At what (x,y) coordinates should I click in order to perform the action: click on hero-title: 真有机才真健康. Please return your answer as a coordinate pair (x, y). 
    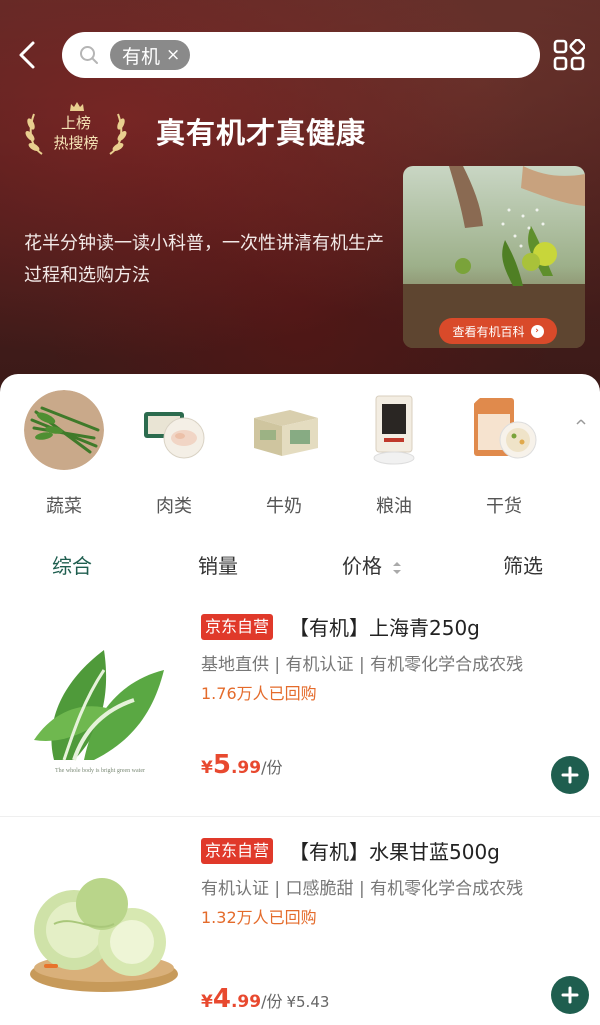
    Looking at the image, I should click on (261, 133).